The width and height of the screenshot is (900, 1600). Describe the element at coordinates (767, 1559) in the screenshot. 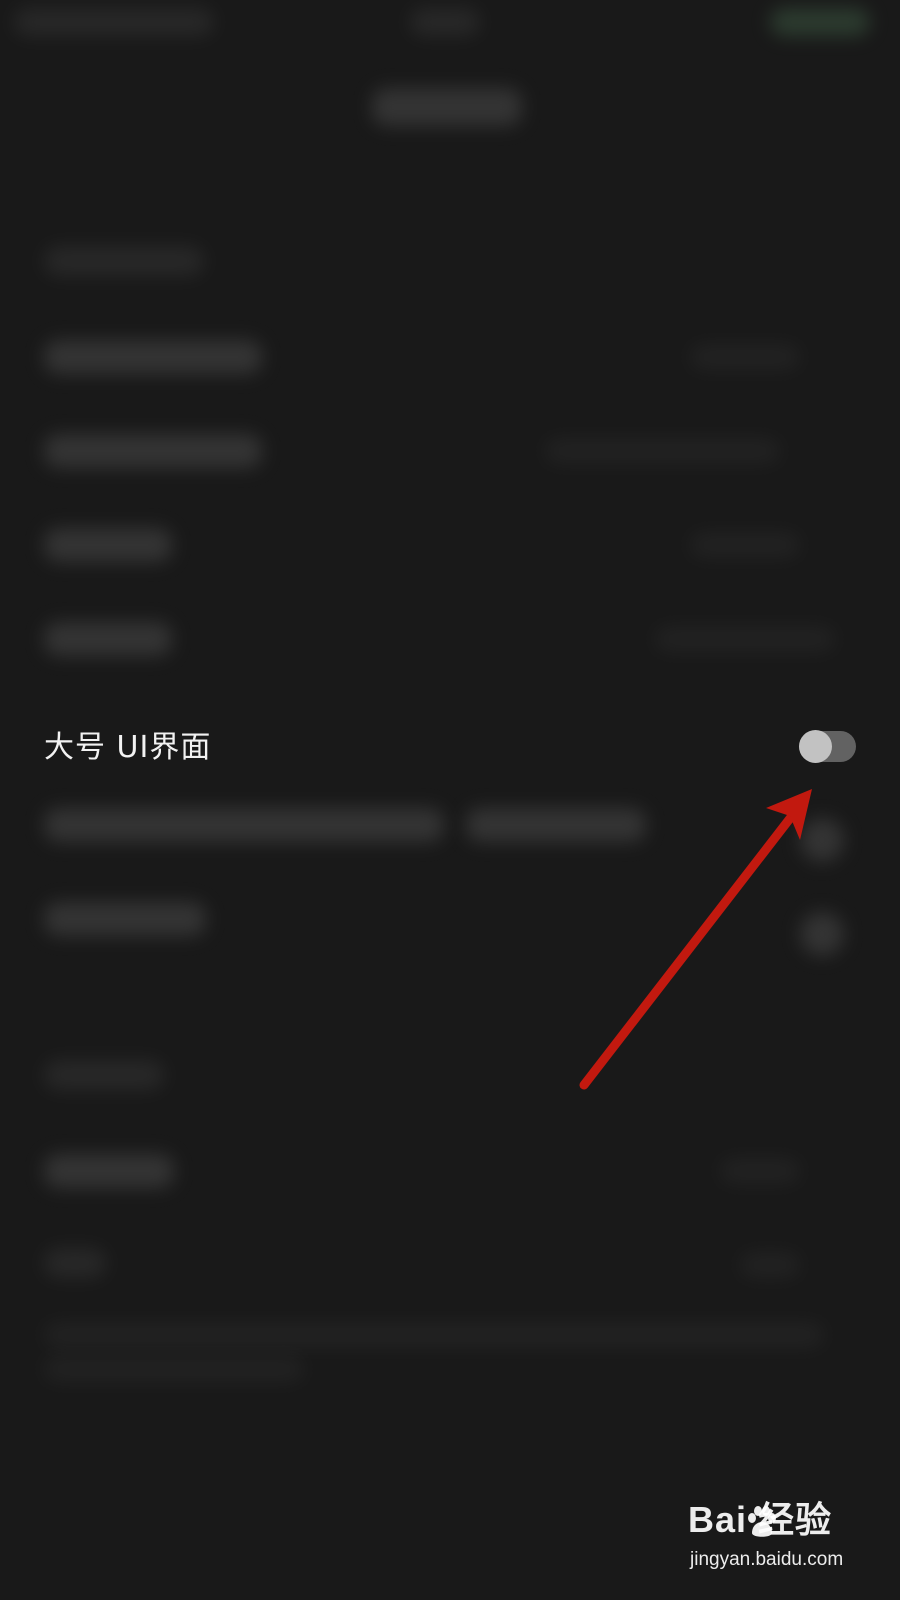

I see `watermark-url: jingyan.baidu.com` at that location.